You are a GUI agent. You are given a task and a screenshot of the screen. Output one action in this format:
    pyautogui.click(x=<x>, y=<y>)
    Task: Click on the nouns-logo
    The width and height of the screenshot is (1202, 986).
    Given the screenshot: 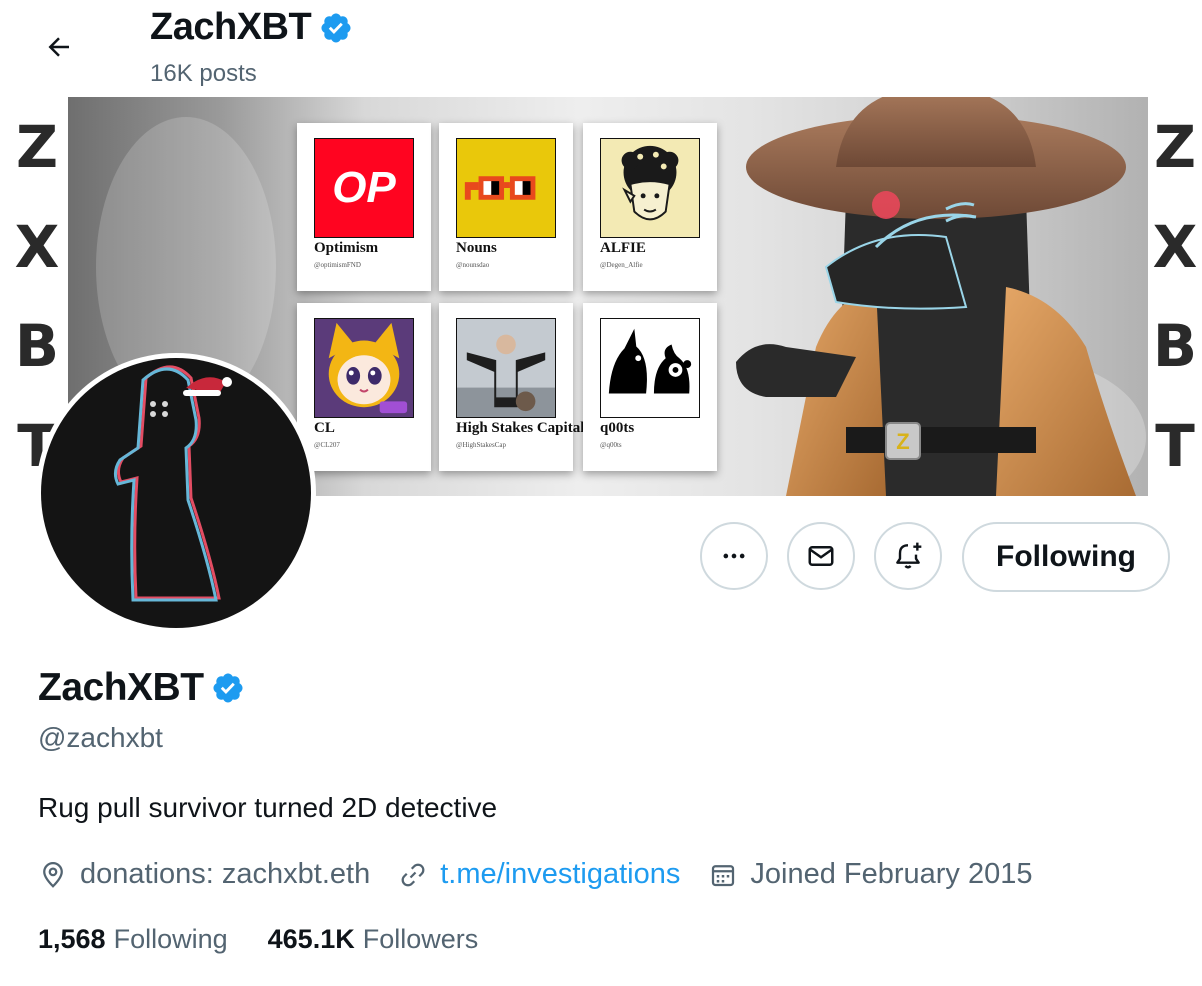 What is the action you would take?
    pyautogui.click(x=506, y=188)
    